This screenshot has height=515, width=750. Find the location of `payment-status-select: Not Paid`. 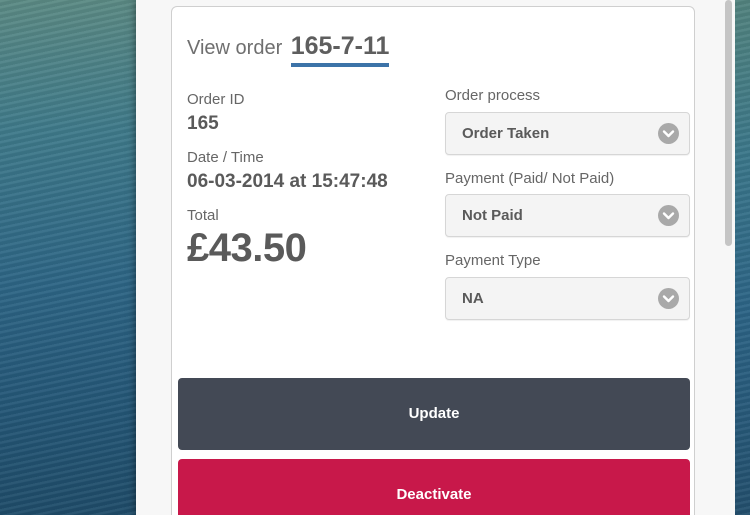

payment-status-select: Not Paid is located at coordinates (567, 215).